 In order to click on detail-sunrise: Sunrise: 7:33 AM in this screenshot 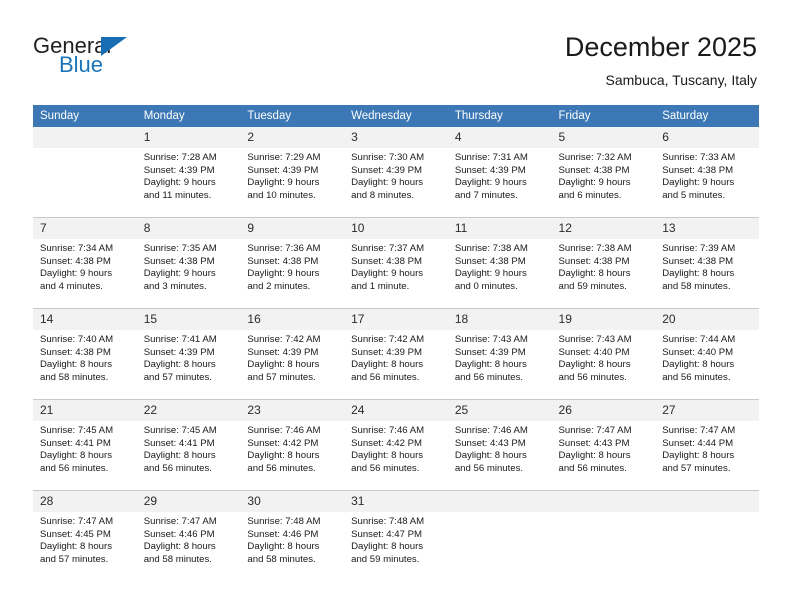, I will do `click(699, 157)`.